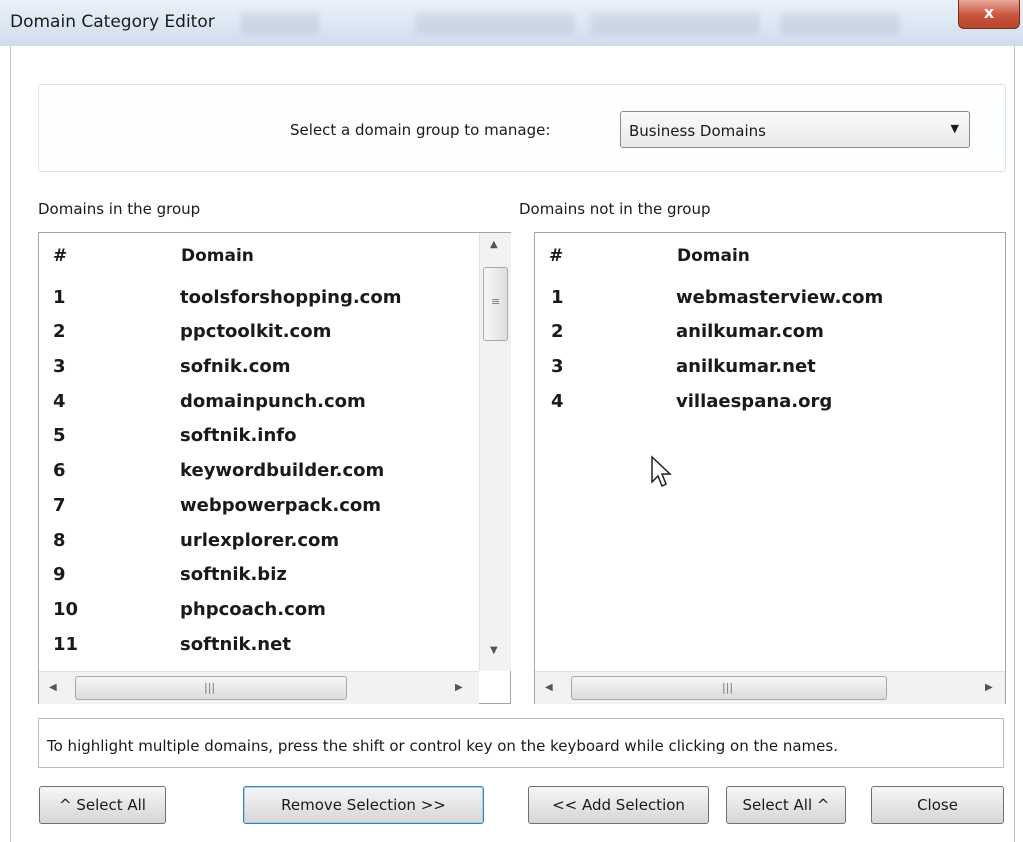 The image size is (1023, 842). What do you see at coordinates (786, 805) in the screenshot?
I see `select-all-right-button: Select All ^` at bounding box center [786, 805].